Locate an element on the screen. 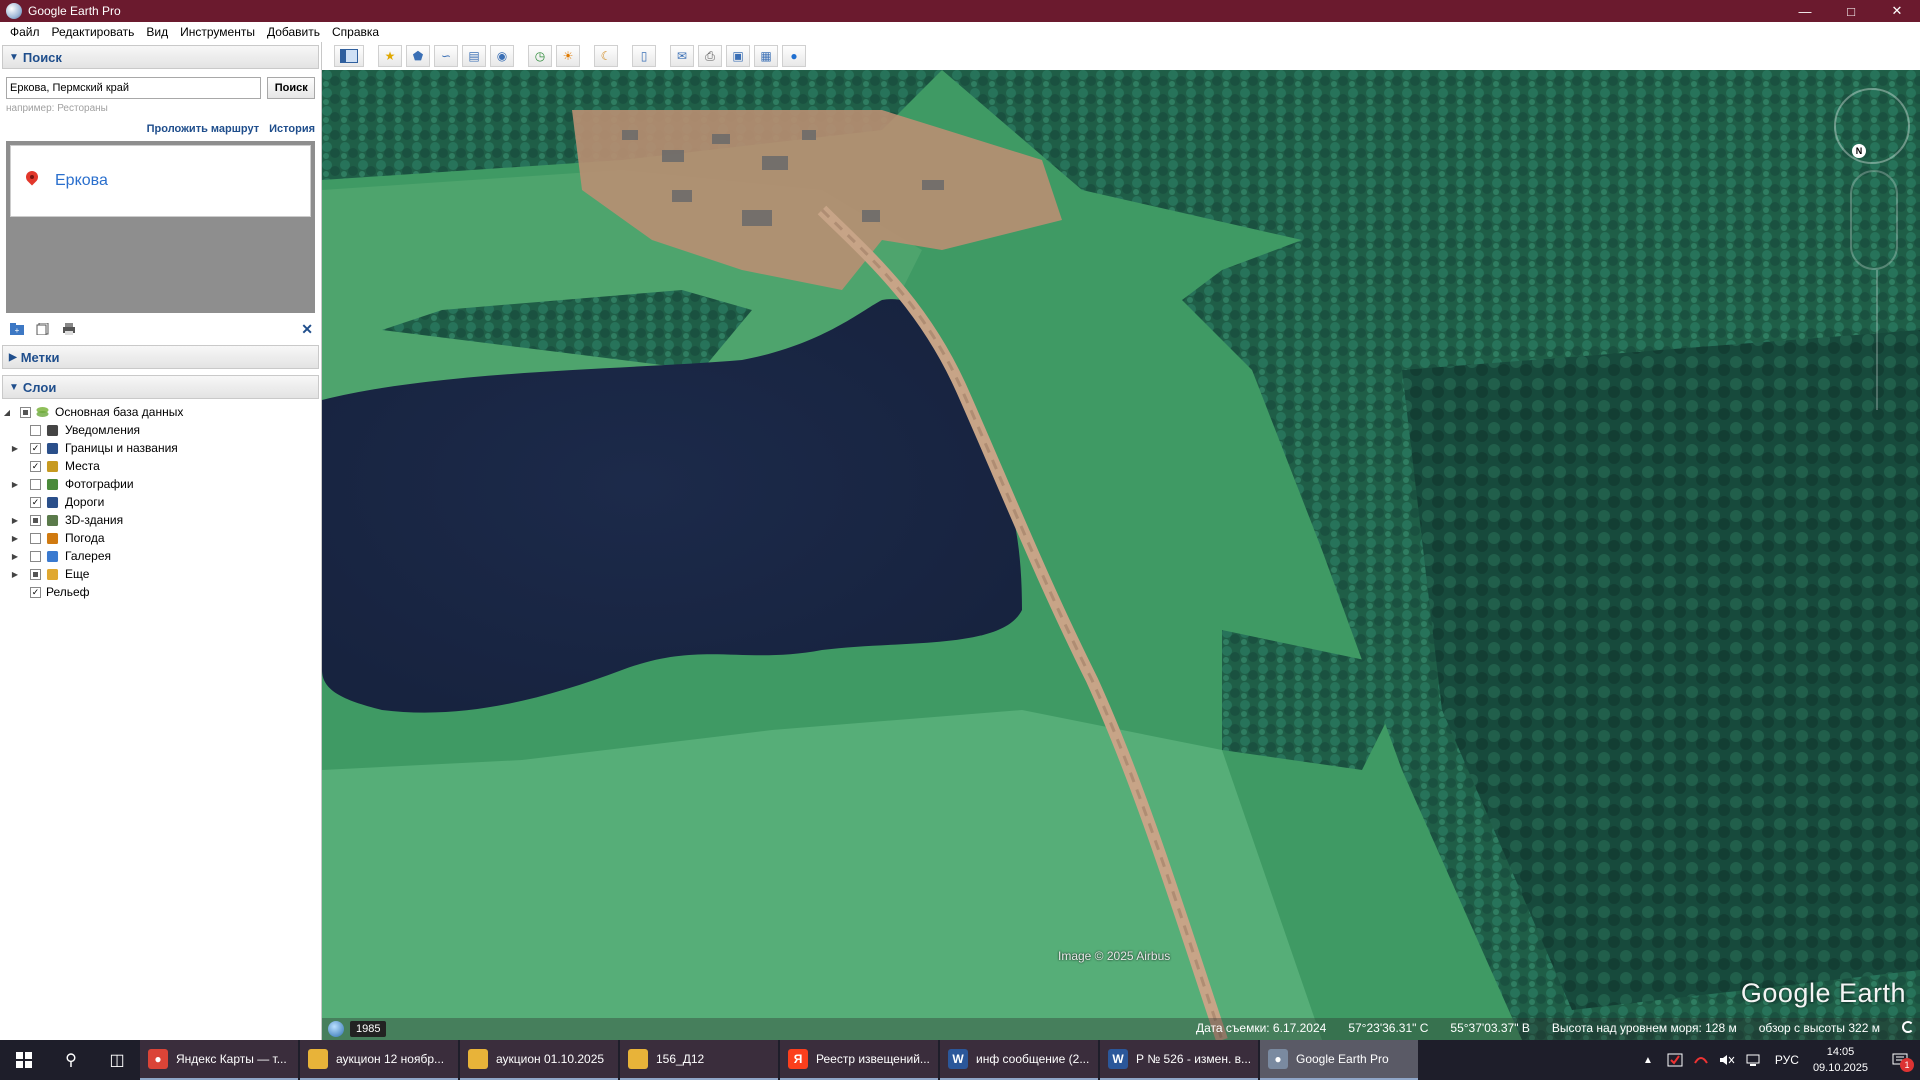 This screenshot has width=1920, height=1080. notifications-icon: 1 is located at coordinates (1900, 1060).